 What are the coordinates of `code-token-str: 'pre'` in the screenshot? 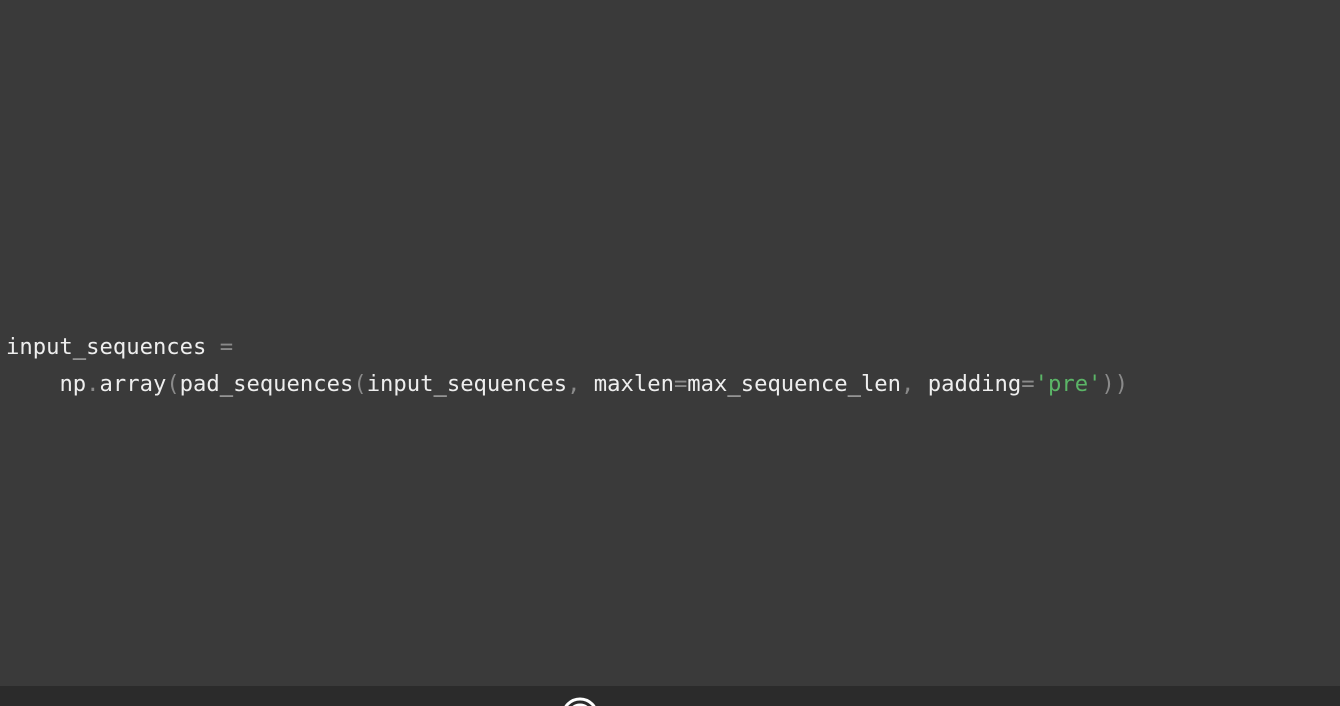 It's located at (1068, 384).